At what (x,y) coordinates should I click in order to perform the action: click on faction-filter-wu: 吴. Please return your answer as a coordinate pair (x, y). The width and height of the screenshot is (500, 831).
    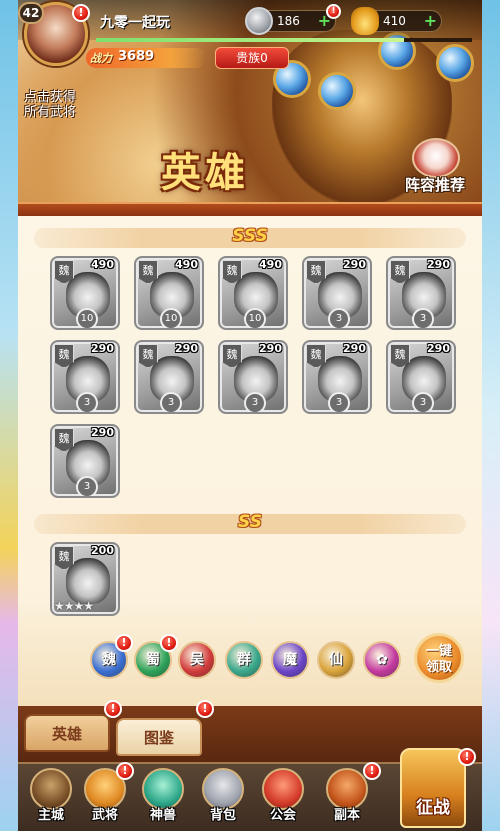
    Looking at the image, I should click on (197, 660).